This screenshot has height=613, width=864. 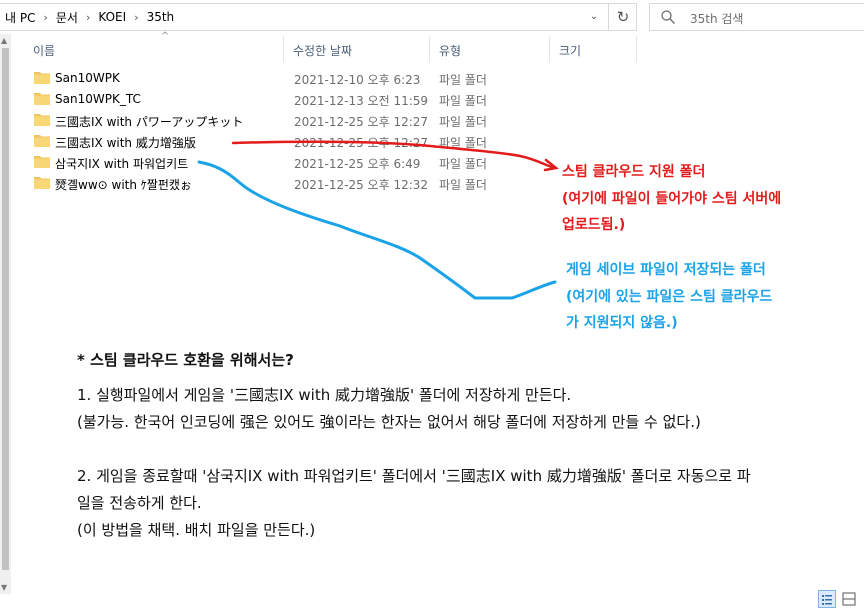 I want to click on chevron-down-icon: ⌄, so click(x=594, y=17).